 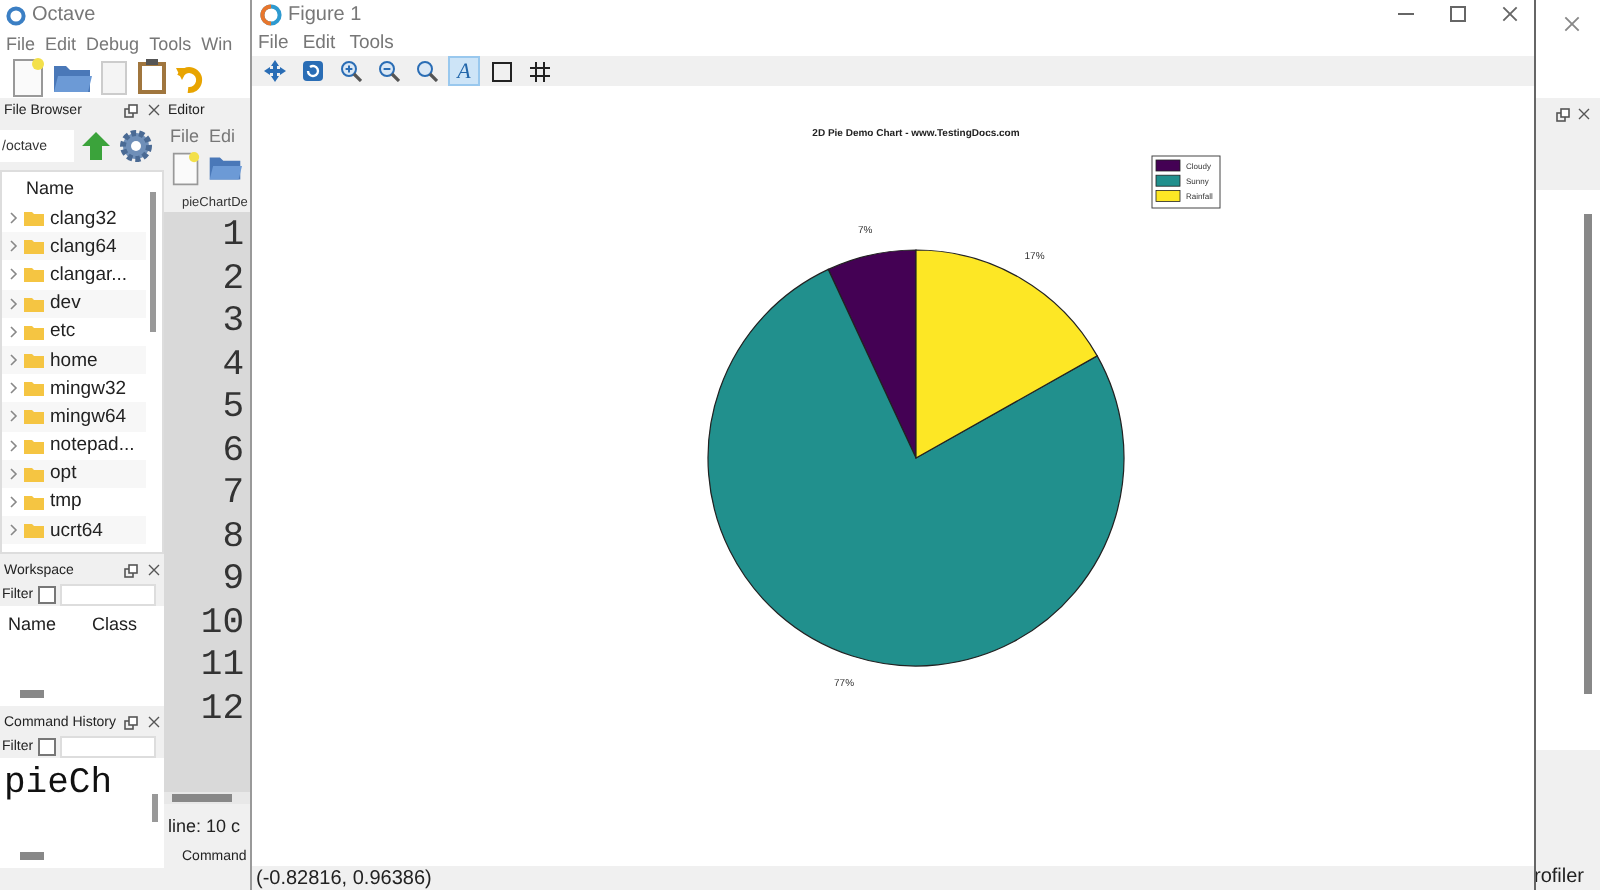 What do you see at coordinates (233, 495) in the screenshot?
I see `line-number: 7` at bounding box center [233, 495].